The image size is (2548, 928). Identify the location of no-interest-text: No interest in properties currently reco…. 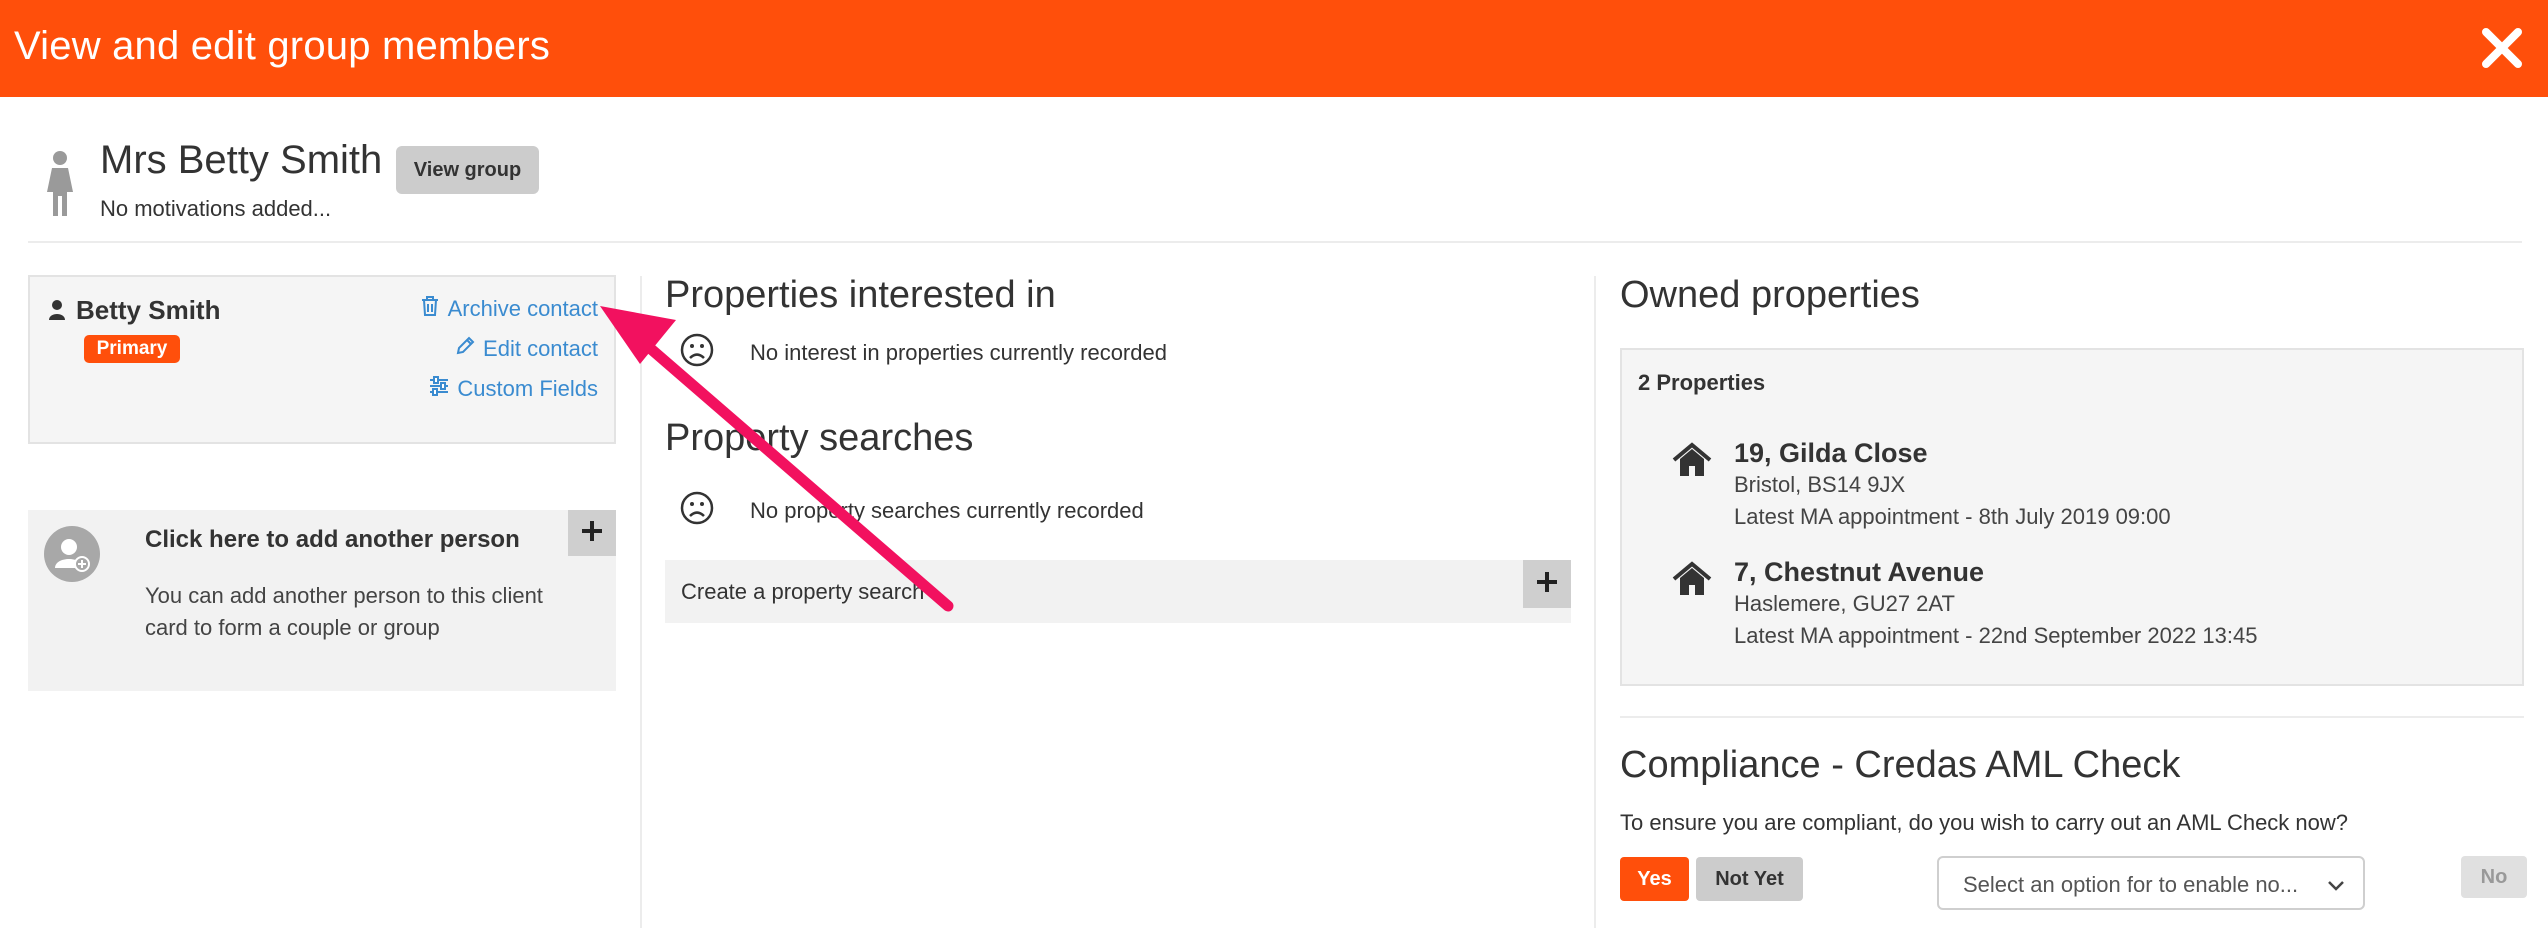
(958, 352).